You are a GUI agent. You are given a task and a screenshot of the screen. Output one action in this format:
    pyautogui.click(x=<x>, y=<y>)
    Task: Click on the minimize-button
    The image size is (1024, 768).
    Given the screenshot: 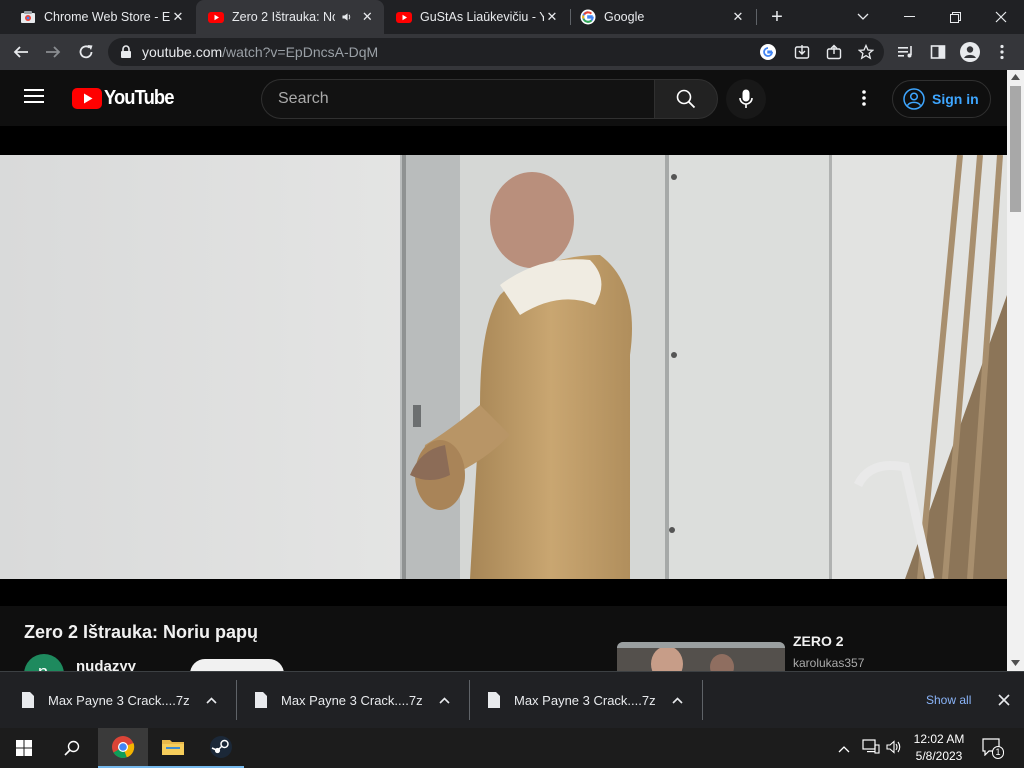 What is the action you would take?
    pyautogui.click(x=909, y=17)
    